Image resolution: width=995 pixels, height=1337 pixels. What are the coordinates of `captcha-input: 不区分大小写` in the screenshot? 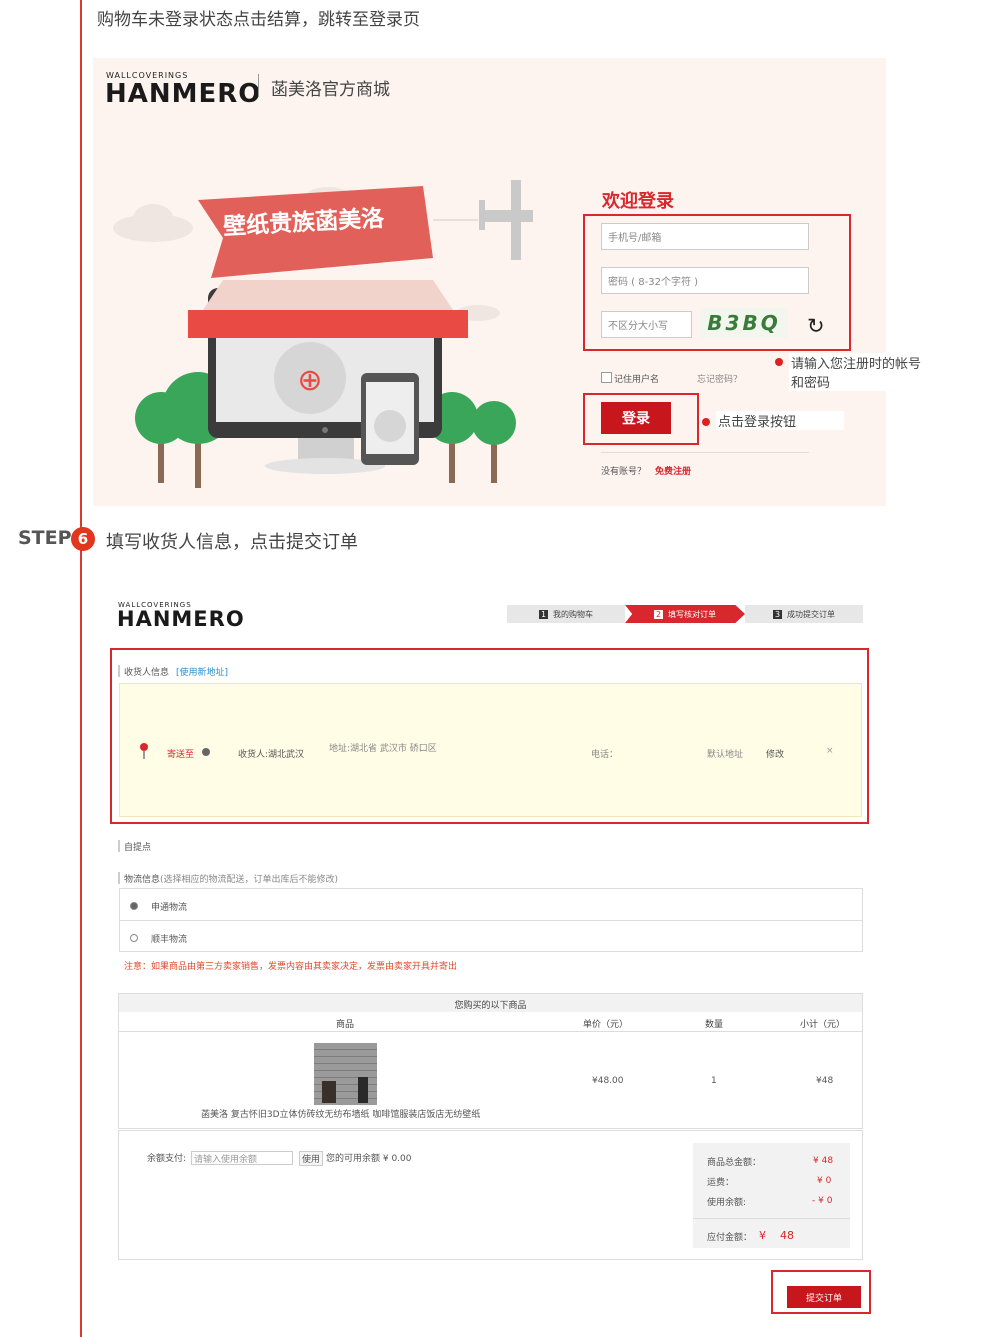 It's located at (646, 324).